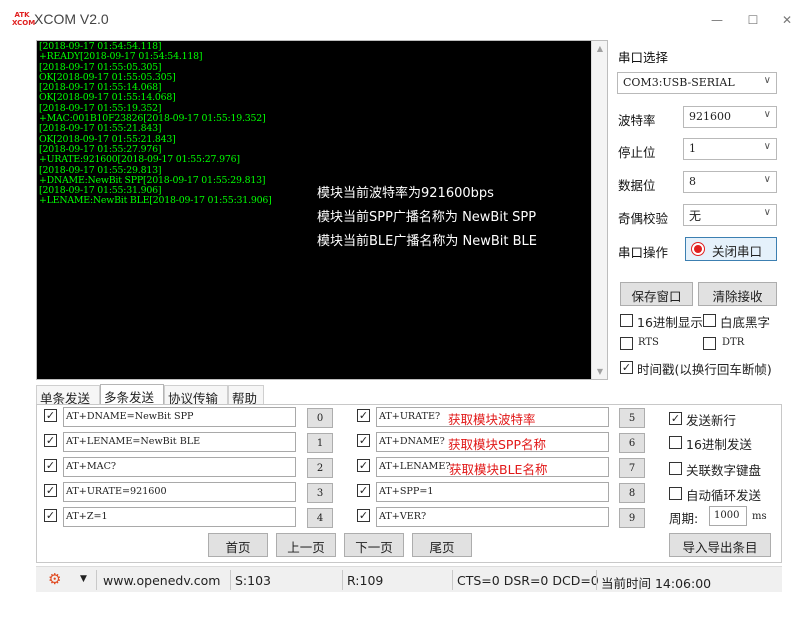 This screenshot has width=809, height=622. What do you see at coordinates (24, 19) in the screenshot?
I see `app-logo-icon: ATK XCOM` at bounding box center [24, 19].